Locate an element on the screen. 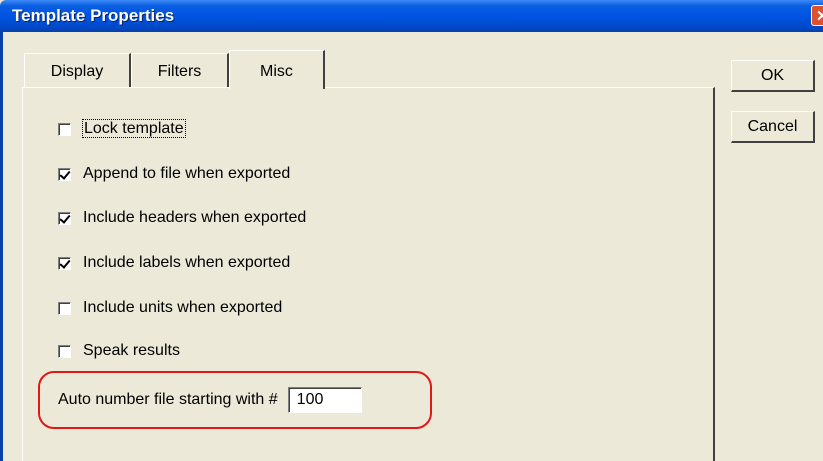  dialog-title: Template Properties is located at coordinates (93, 15).